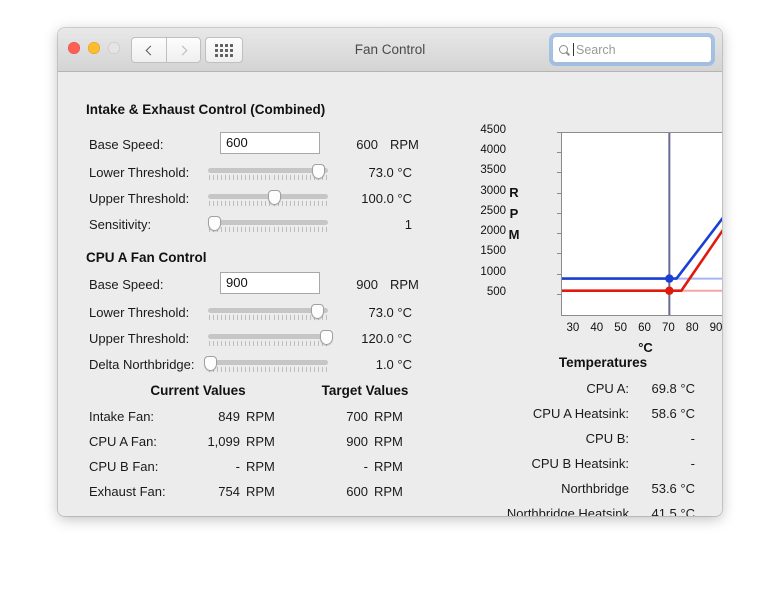 The width and height of the screenshot is (780, 596). What do you see at coordinates (673, 488) in the screenshot?
I see `value-temp-northbridge: 53.6 °C` at bounding box center [673, 488].